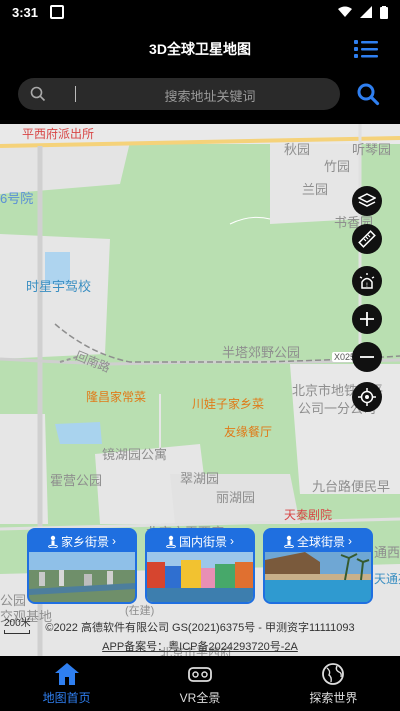 The width and height of the screenshot is (400, 711). I want to click on map-label: 半塔郊野公园, so click(261, 352).